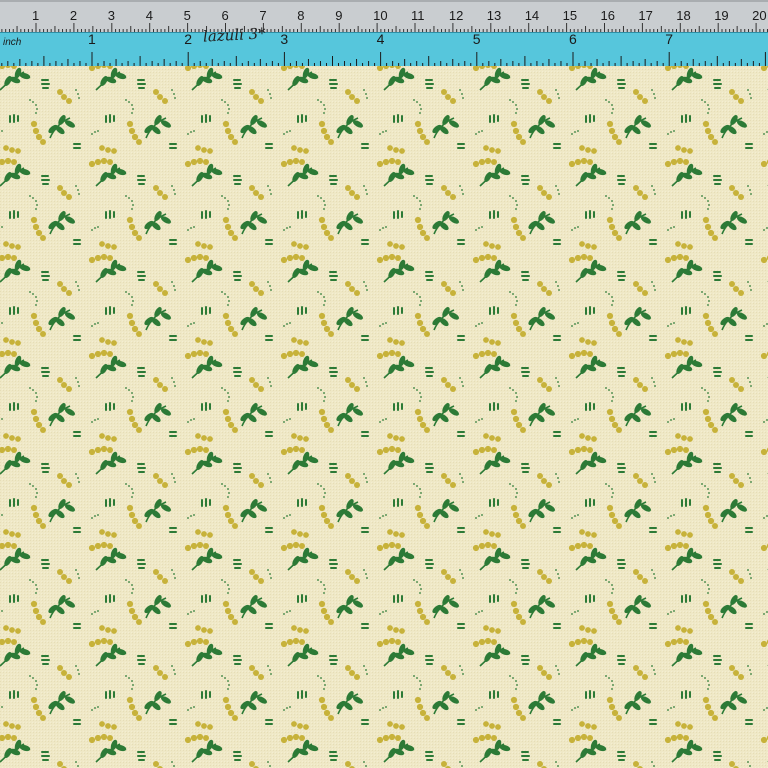 The height and width of the screenshot is (768, 768). What do you see at coordinates (570, 15) in the screenshot?
I see `cm-number: 15` at bounding box center [570, 15].